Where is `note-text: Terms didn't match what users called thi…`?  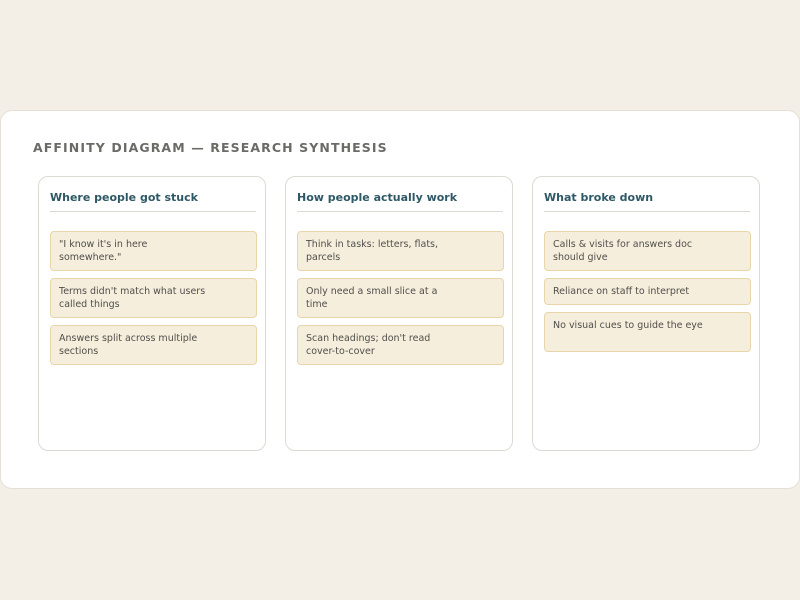
note-text: Terms didn't match what users called thi… is located at coordinates (132, 298).